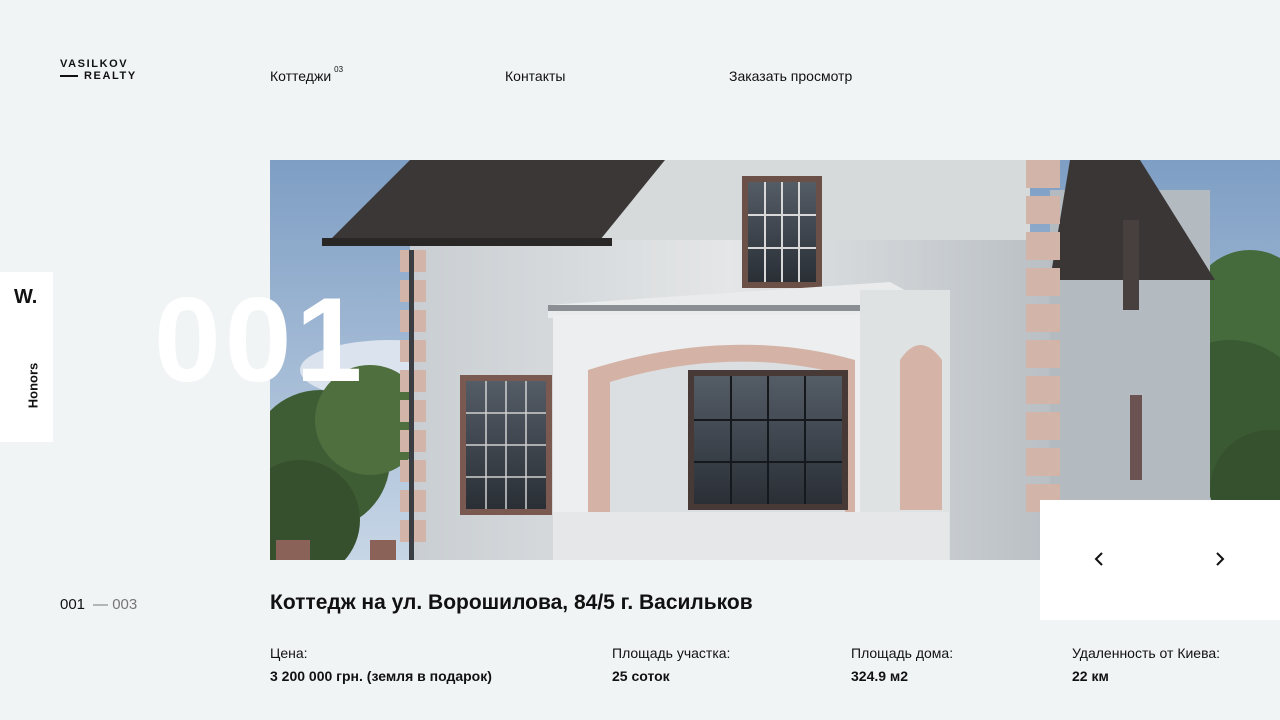  Describe the element at coordinates (301, 76) in the screenshot. I see `nav-cottages-label: Коттеджи` at that location.